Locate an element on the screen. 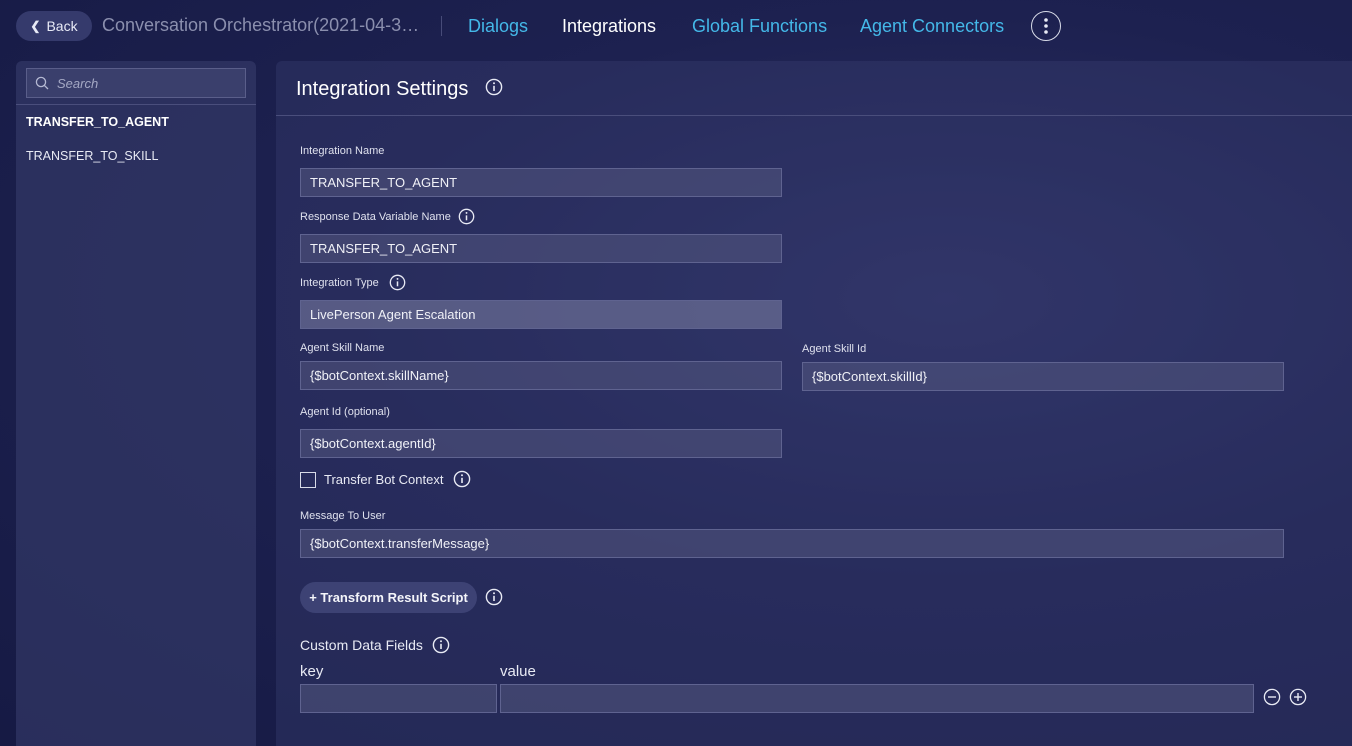 This screenshot has height=746, width=1352. more-menu-button is located at coordinates (1046, 26).